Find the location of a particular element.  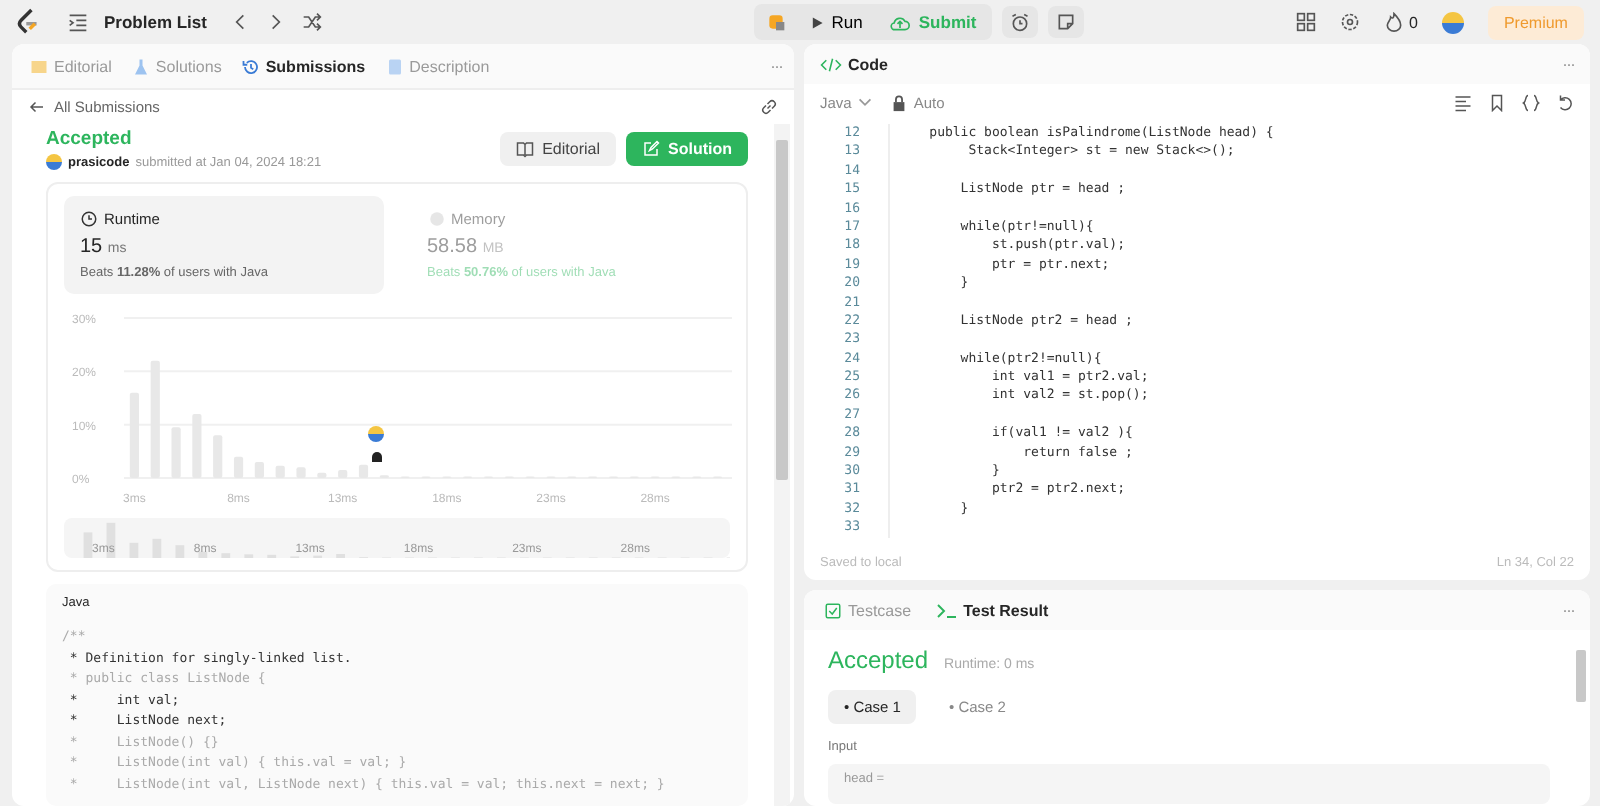

format-icon is located at coordinates (1463, 102).